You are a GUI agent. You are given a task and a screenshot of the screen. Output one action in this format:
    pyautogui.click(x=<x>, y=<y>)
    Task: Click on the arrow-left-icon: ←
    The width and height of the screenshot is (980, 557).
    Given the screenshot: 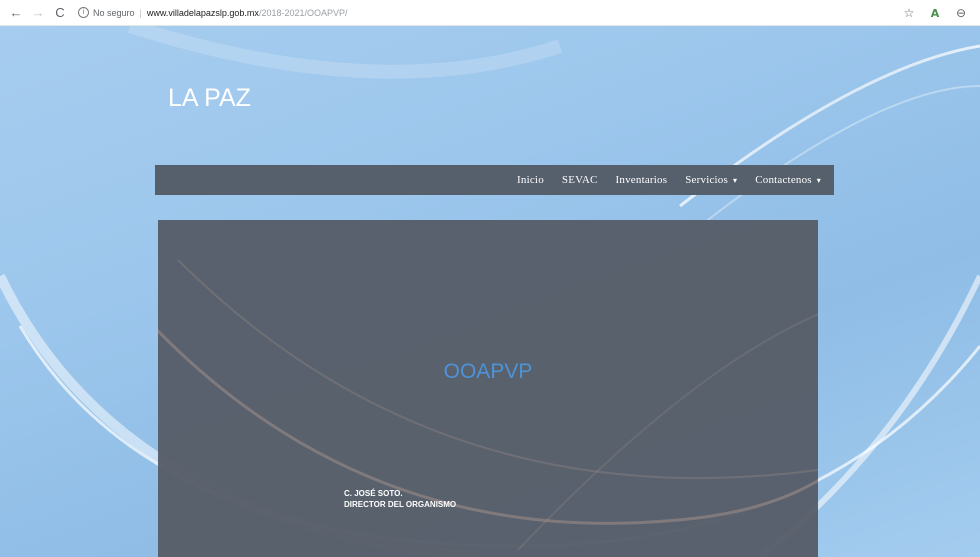 What is the action you would take?
    pyautogui.click(x=16, y=13)
    